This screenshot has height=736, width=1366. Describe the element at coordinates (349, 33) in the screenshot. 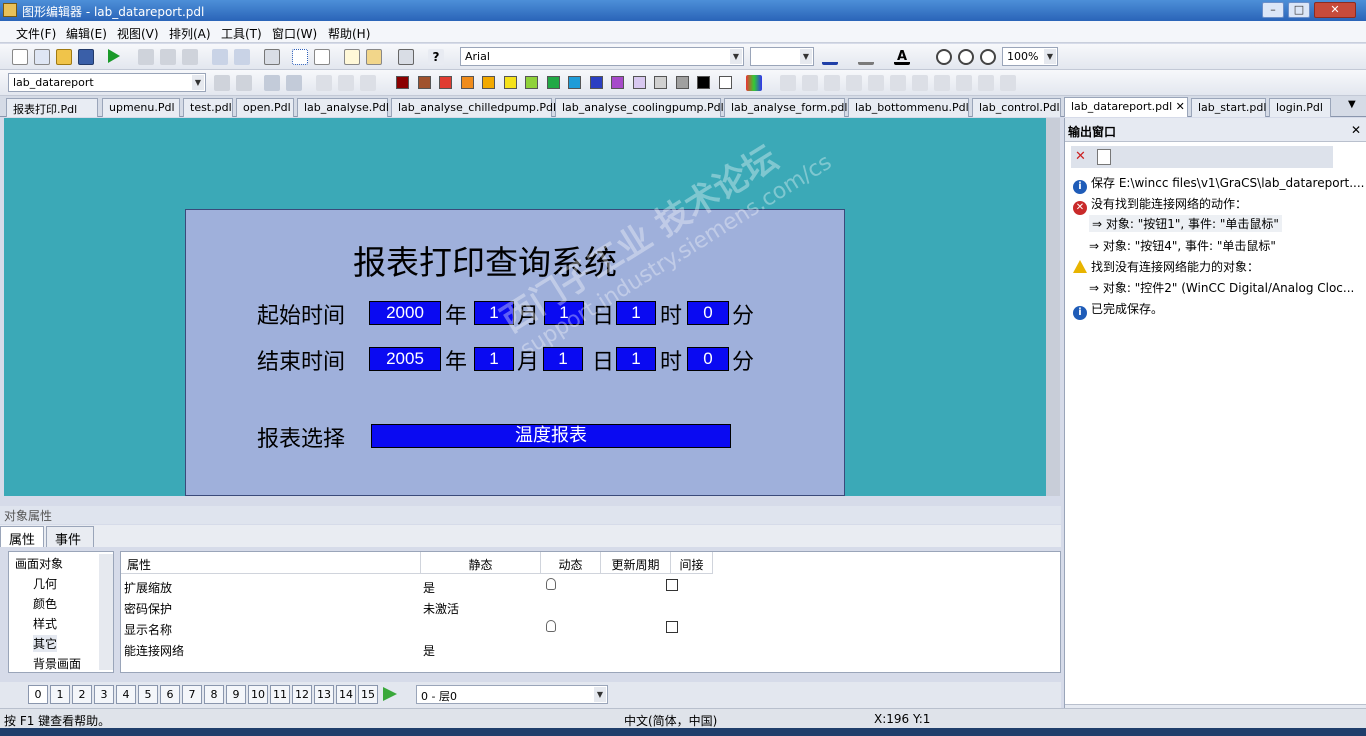

I see `menu-help: 帮助(H)` at that location.